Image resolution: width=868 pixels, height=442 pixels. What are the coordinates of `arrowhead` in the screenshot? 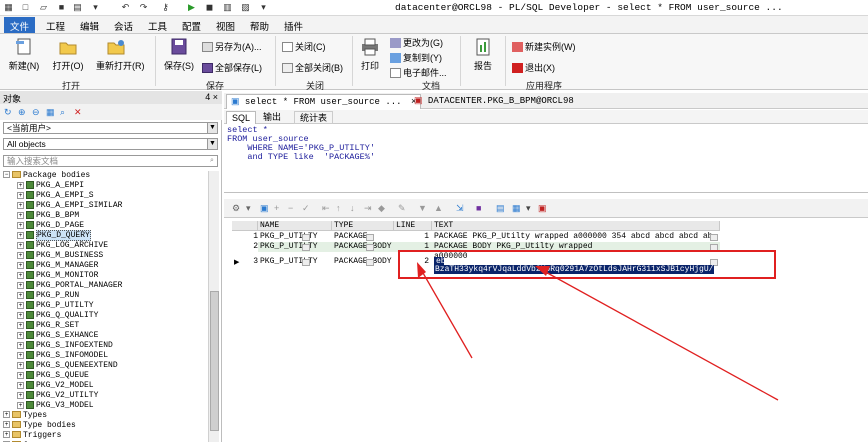 It's located at (542, 271).